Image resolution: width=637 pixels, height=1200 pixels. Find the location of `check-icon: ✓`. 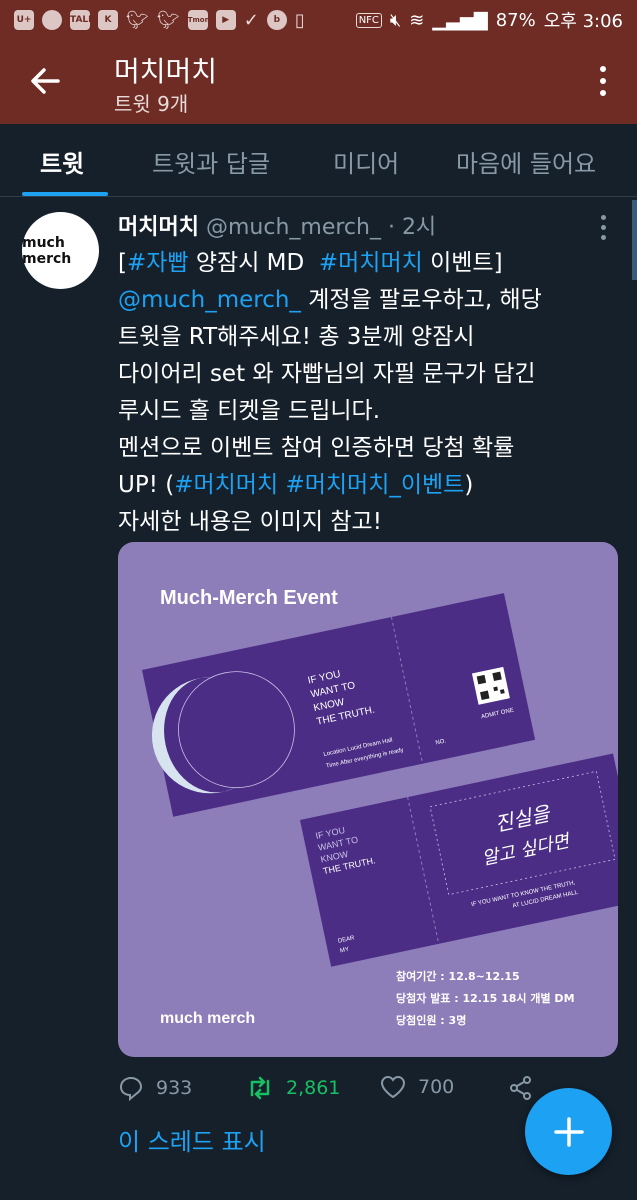

check-icon: ✓ is located at coordinates (251, 20).